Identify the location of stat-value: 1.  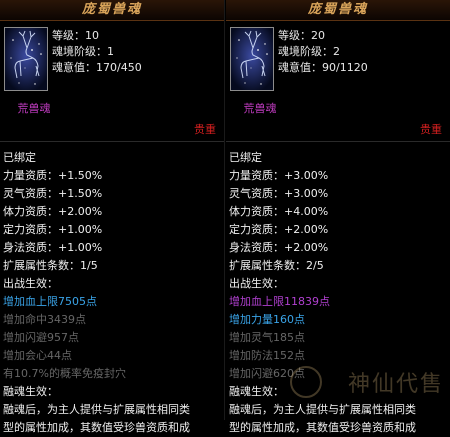
(110, 51).